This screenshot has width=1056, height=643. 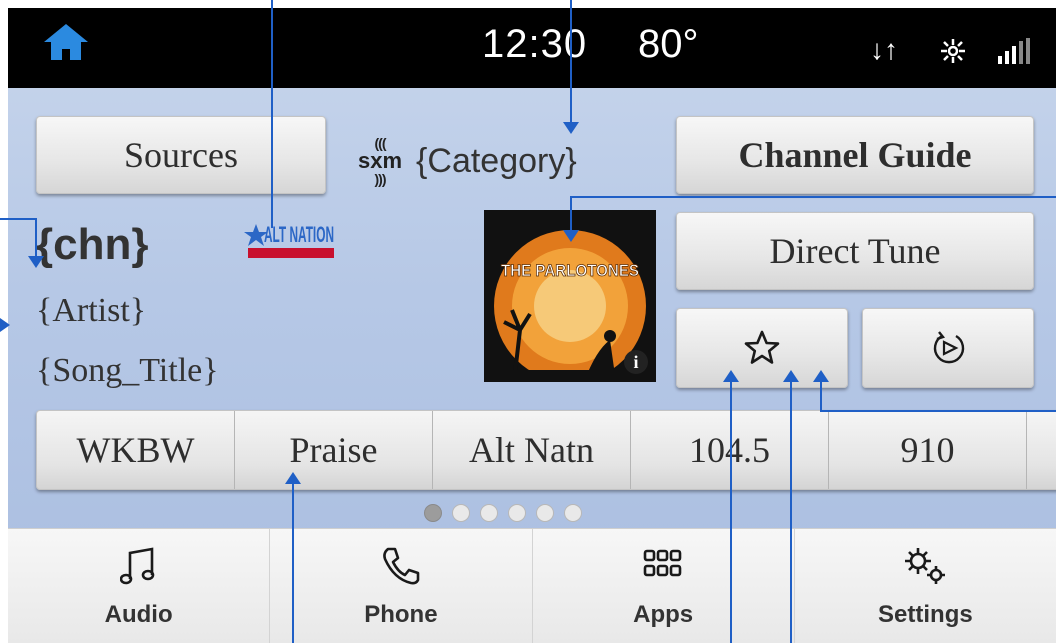 I want to click on home-icon, so click(x=66, y=42).